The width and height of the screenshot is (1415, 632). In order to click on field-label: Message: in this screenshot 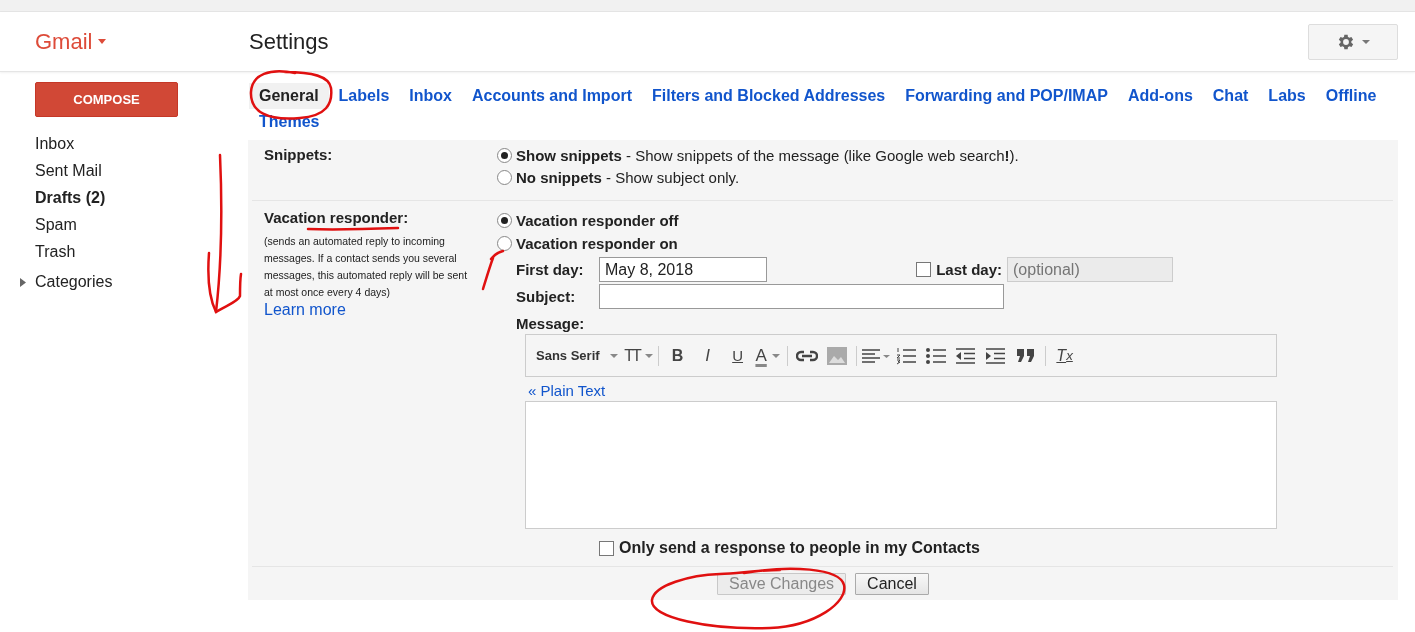, I will do `click(551, 323)`.